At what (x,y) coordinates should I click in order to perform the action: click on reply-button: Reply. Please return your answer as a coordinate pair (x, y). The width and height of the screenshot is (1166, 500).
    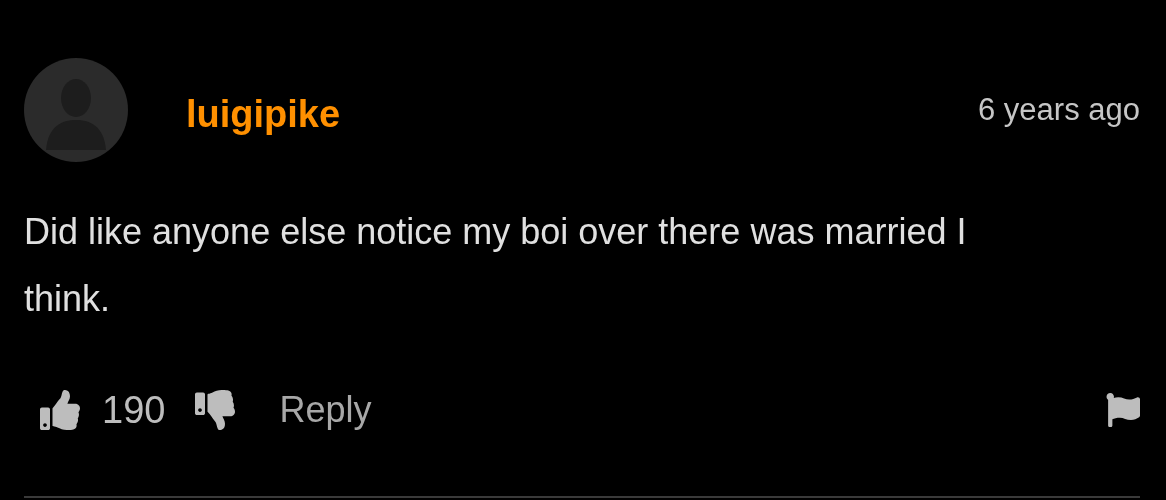
    Looking at the image, I should click on (325, 410).